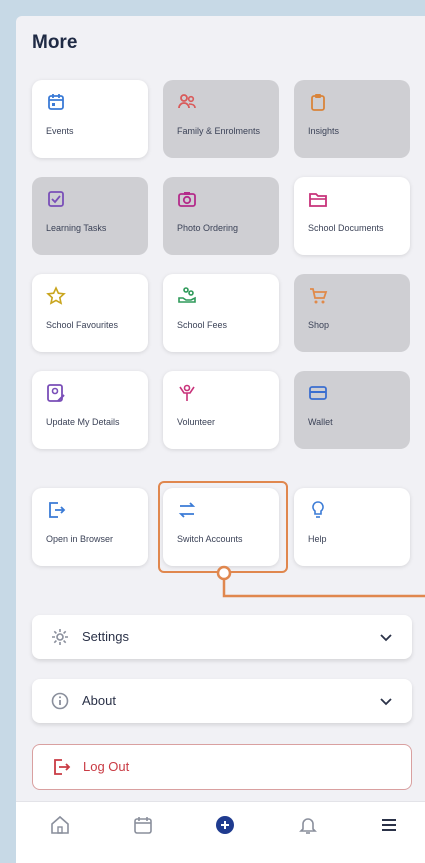 The width and height of the screenshot is (425, 863). Describe the element at coordinates (56, 295) in the screenshot. I see `star-icon` at that location.